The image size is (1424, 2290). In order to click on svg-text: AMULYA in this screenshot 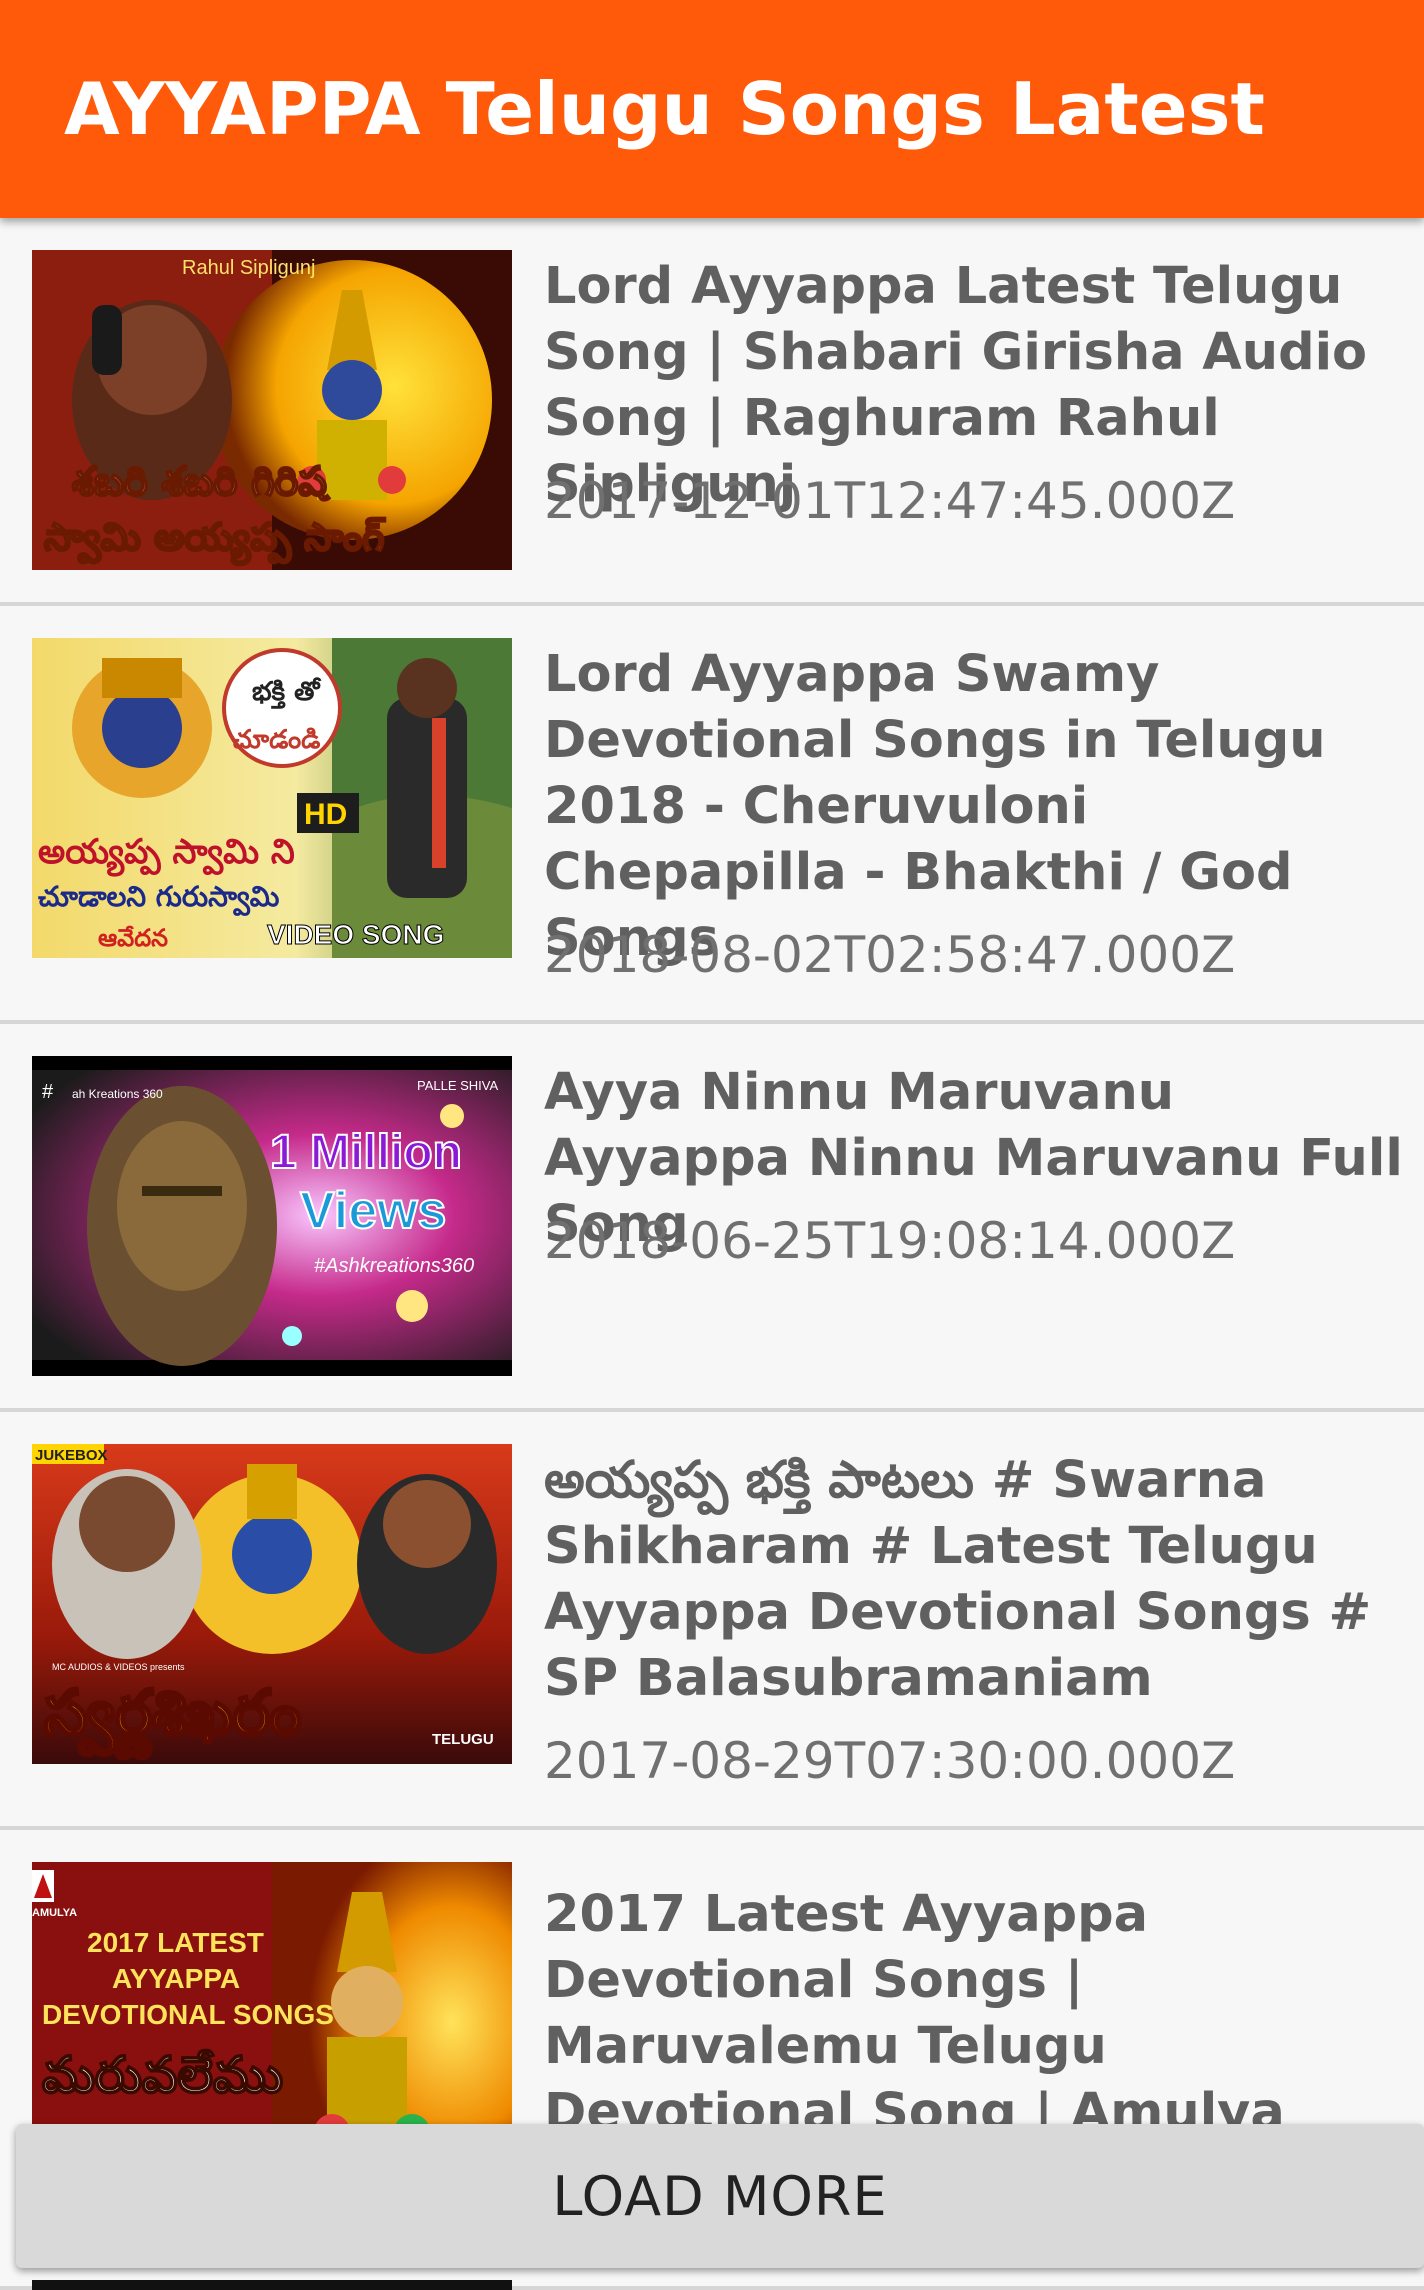, I will do `click(54, 1913)`.